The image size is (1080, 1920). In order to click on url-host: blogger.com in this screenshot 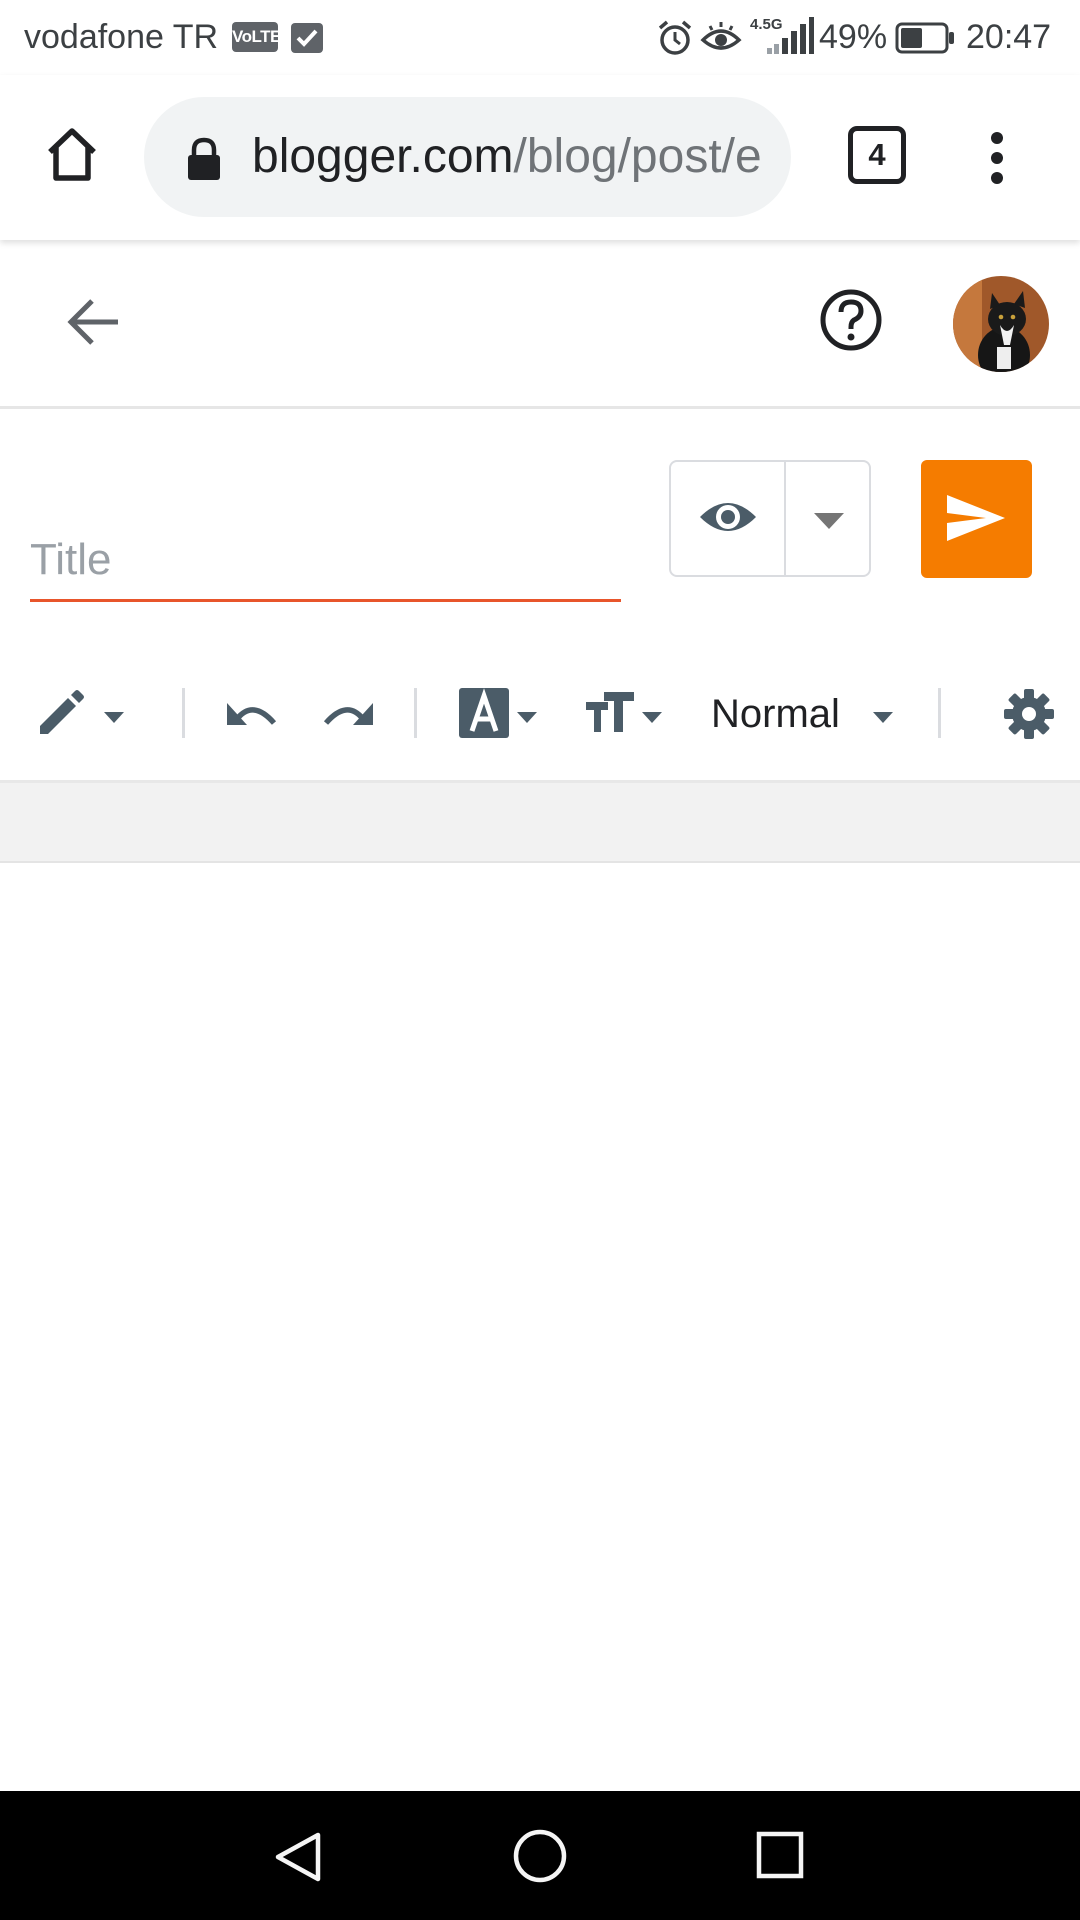, I will do `click(383, 156)`.